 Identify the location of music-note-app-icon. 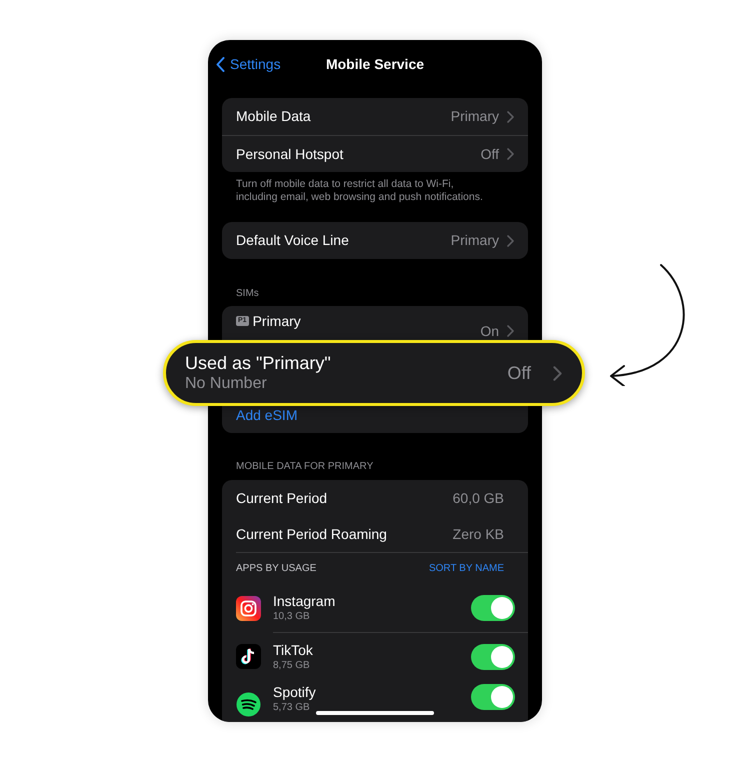
(248, 656).